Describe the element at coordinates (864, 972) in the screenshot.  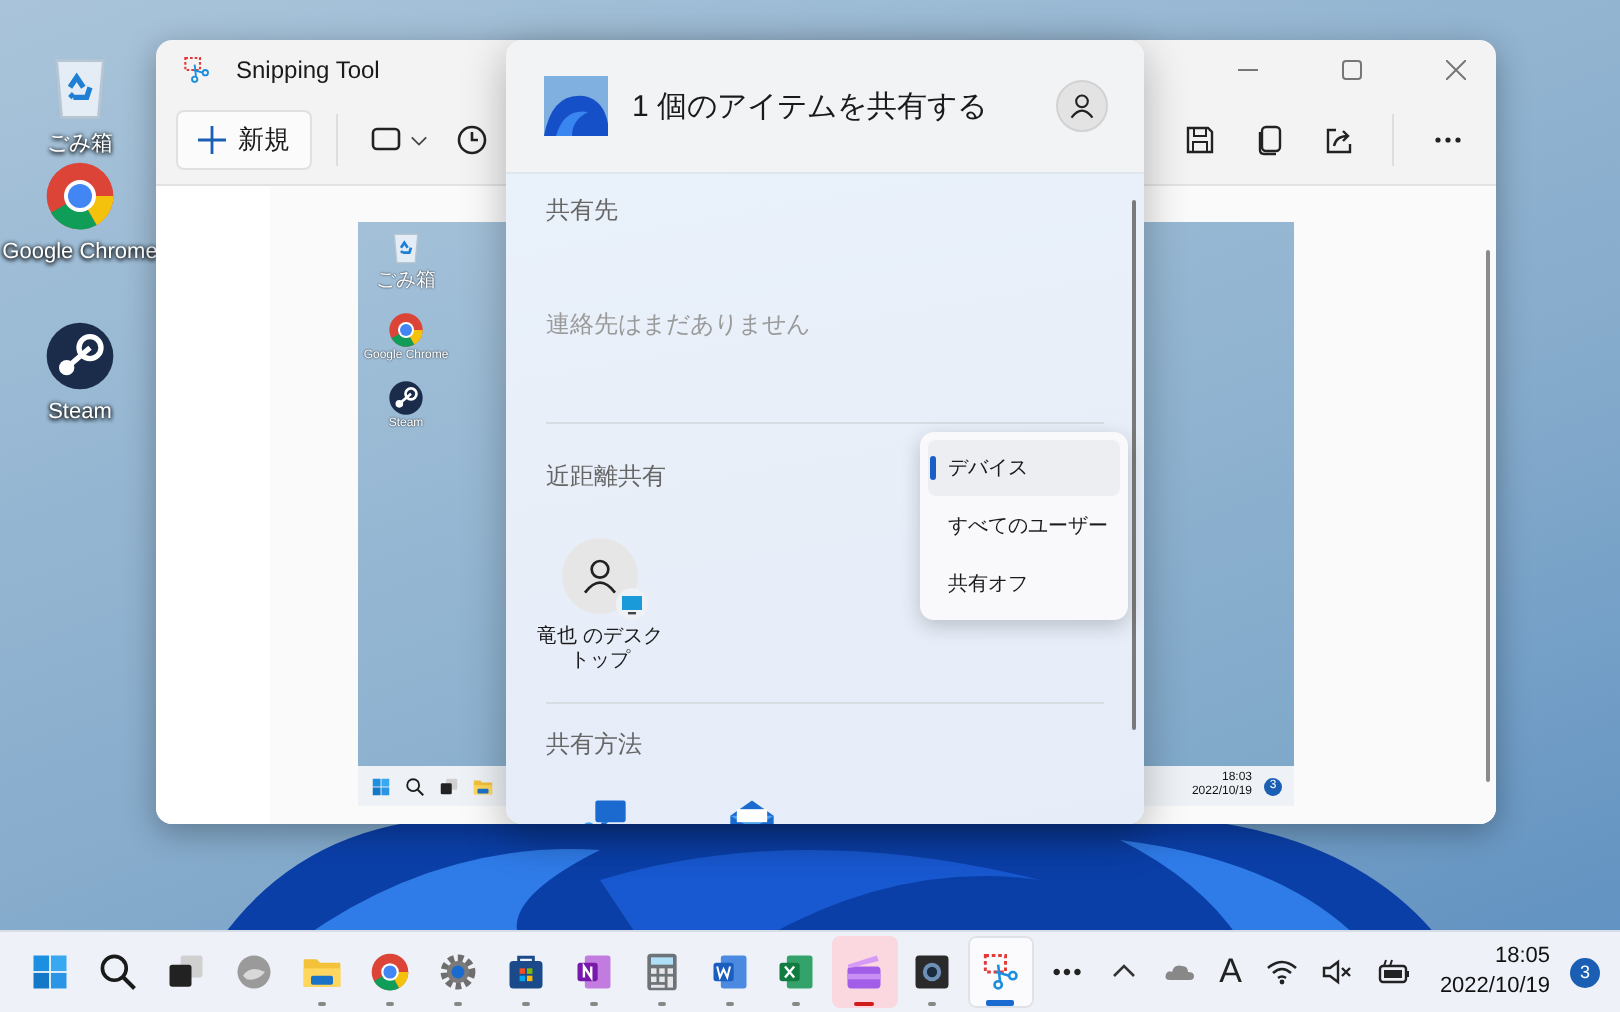
I see `clipchamp-icon` at that location.